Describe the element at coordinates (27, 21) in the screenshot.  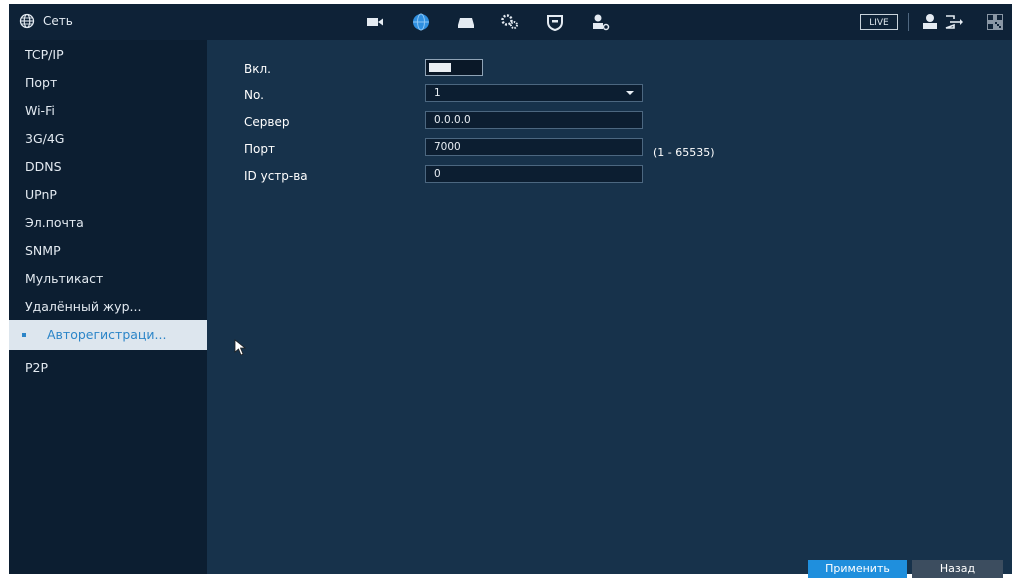
I see `globe-icon` at that location.